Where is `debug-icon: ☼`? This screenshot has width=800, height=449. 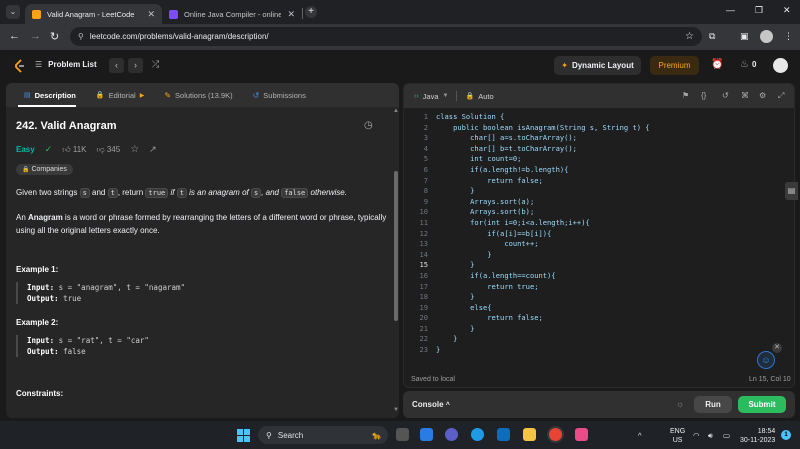
debug-icon: ☼ is located at coordinates (680, 404).